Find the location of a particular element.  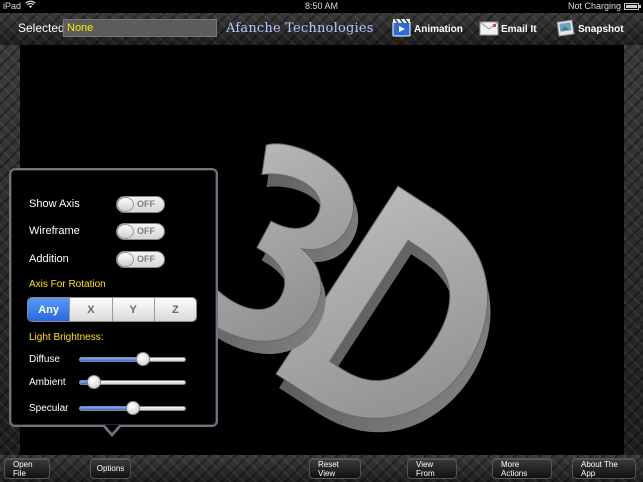

status-bar: iPad 8:50 AM Not Charging is located at coordinates (321, 6).